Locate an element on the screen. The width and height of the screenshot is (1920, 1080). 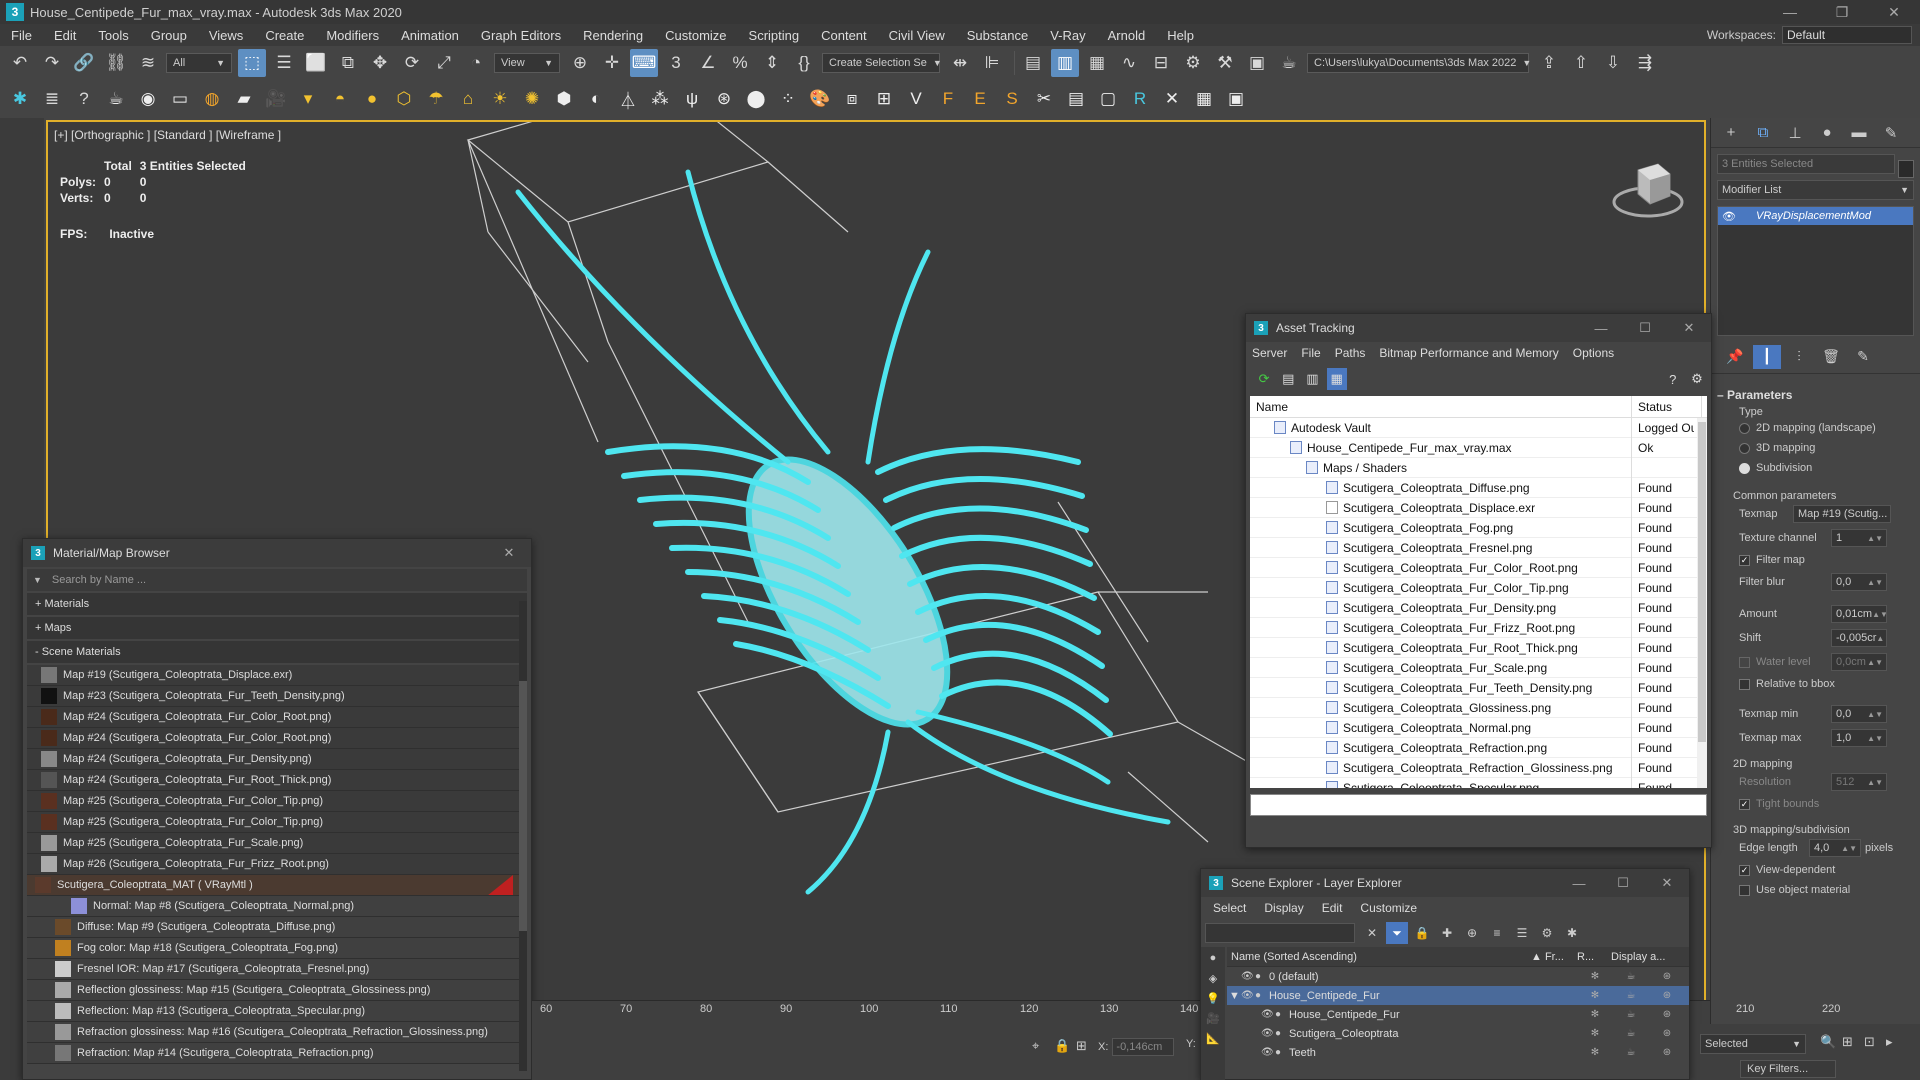
forest-icon: ✕ is located at coordinates (1172, 99).